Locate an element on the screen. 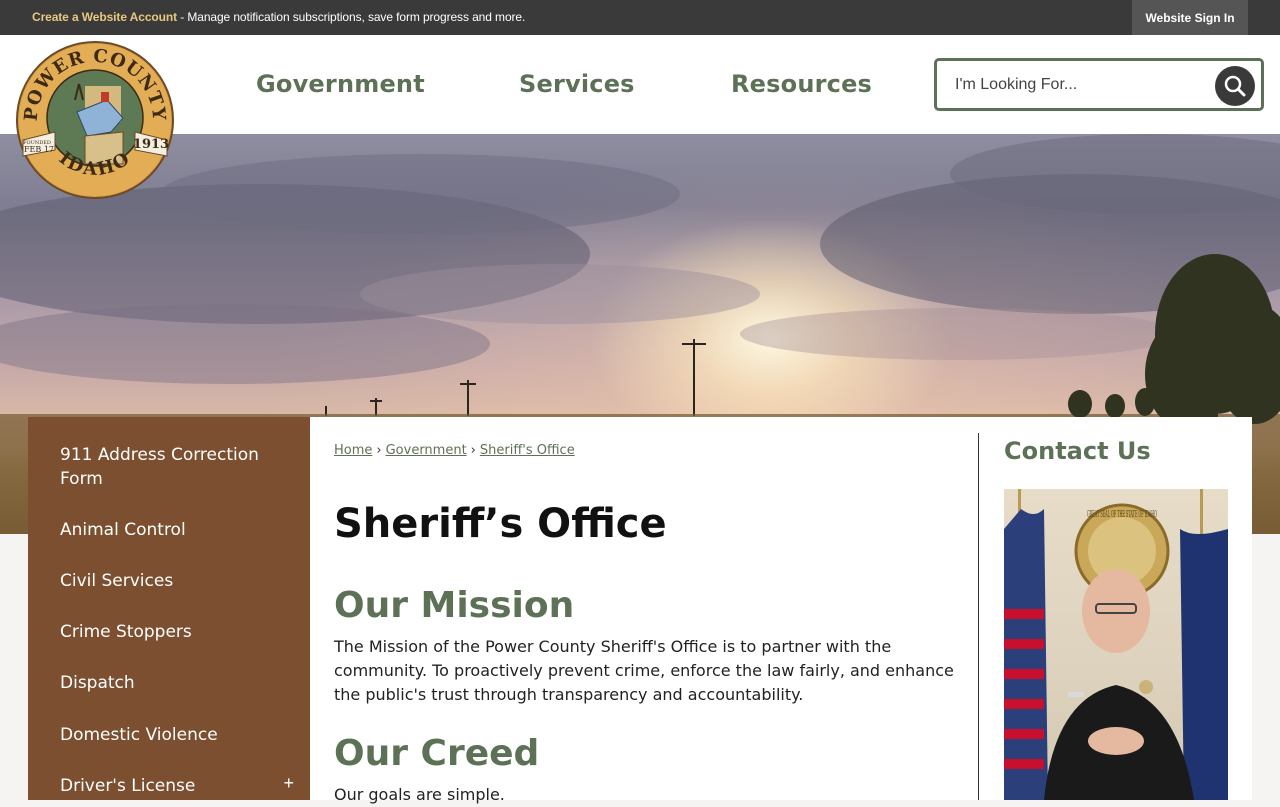 Image resolution: width=1280 pixels, height=807 pixels. logo-founded-date: FEB 17 is located at coordinates (39, 149).